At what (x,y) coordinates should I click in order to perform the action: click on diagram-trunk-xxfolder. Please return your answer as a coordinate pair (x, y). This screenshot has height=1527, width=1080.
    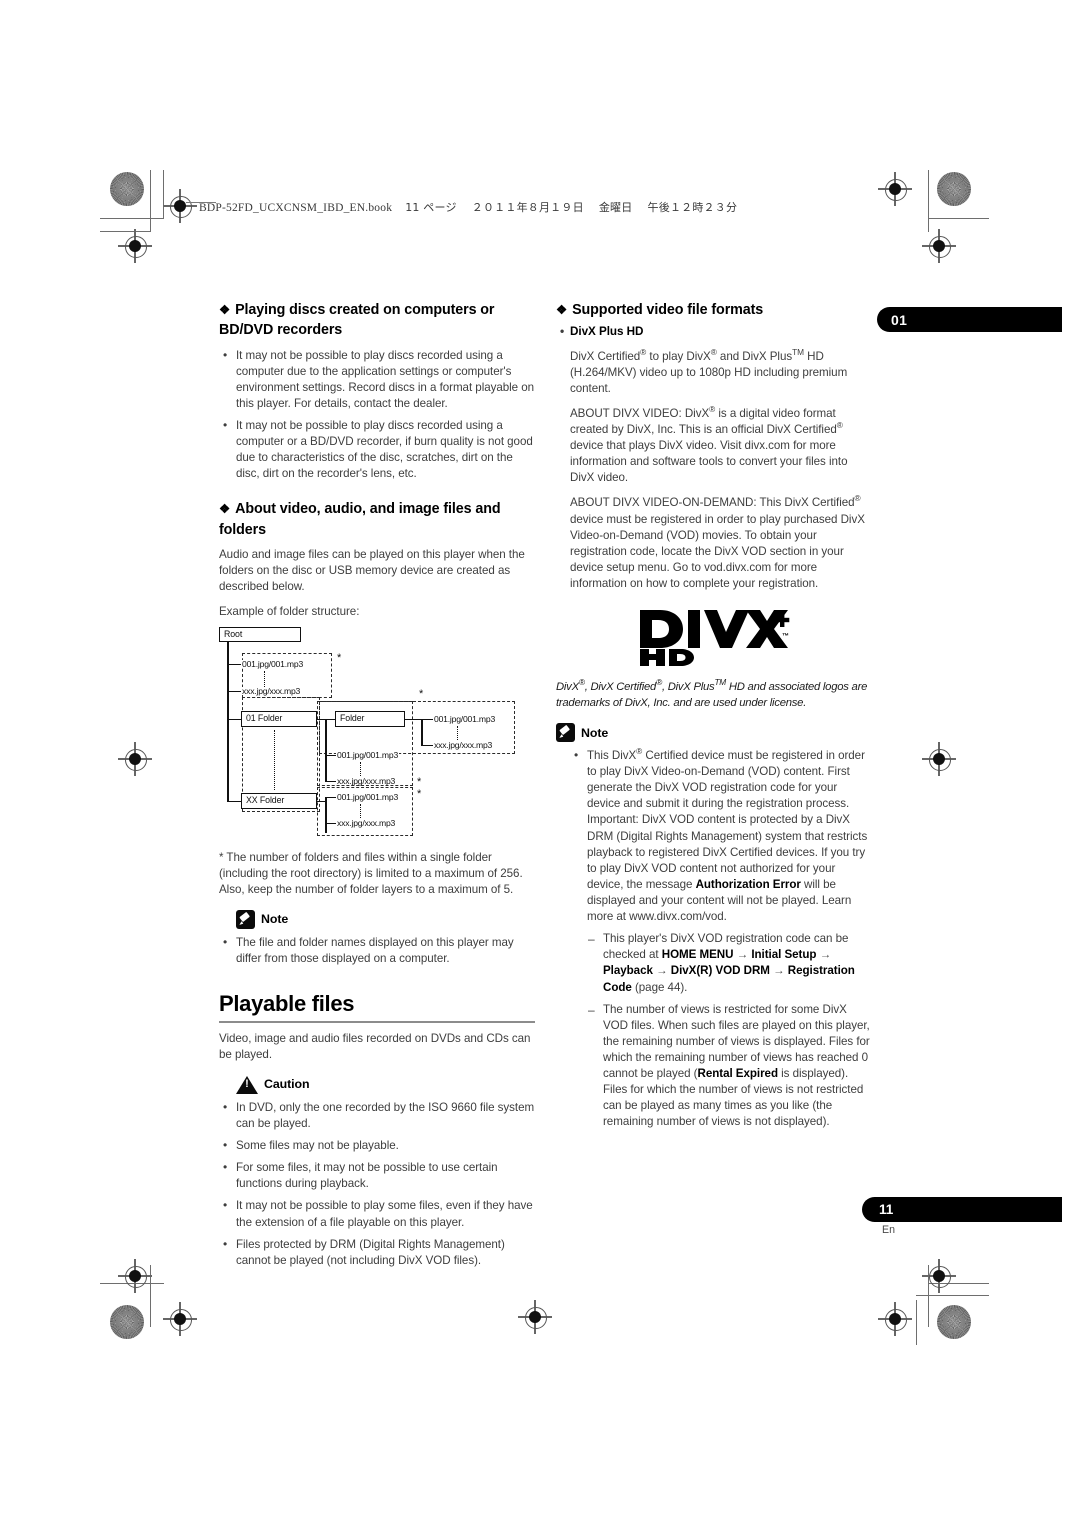
    Looking at the image, I should click on (326, 814).